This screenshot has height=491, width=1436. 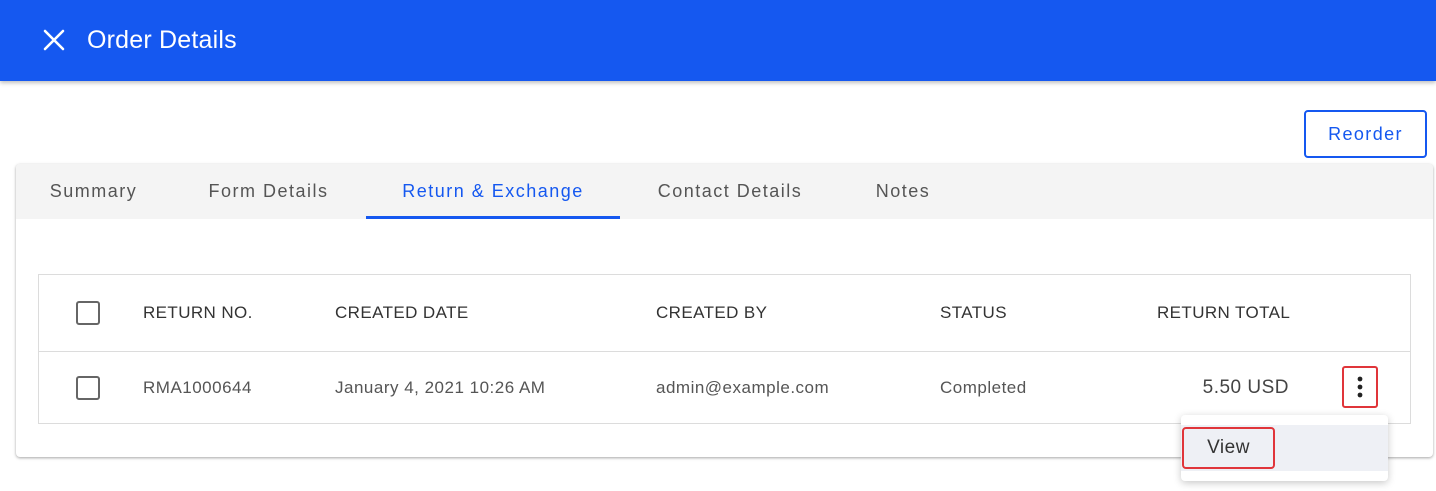 What do you see at coordinates (730, 191) in the screenshot?
I see `tab-contact-details: Contact Details` at bounding box center [730, 191].